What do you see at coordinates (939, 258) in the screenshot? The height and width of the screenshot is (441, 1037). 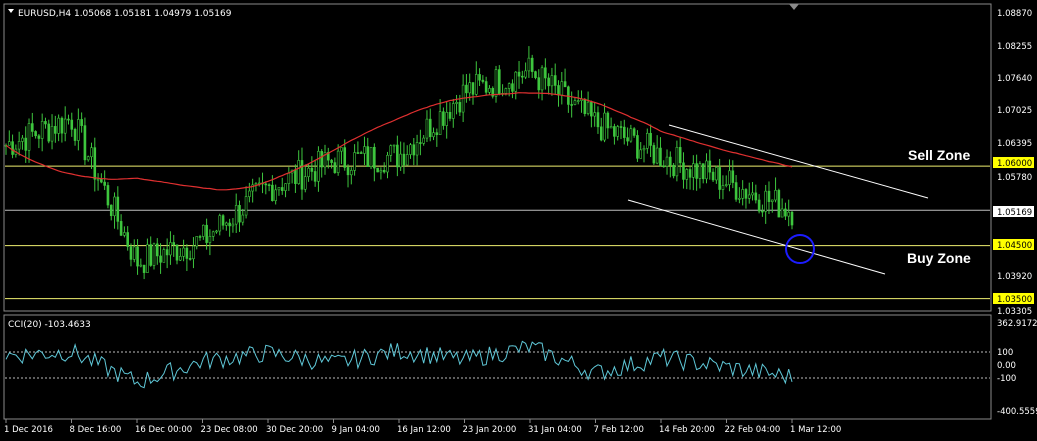 I see `buy-zone-label: Buy Zone` at bounding box center [939, 258].